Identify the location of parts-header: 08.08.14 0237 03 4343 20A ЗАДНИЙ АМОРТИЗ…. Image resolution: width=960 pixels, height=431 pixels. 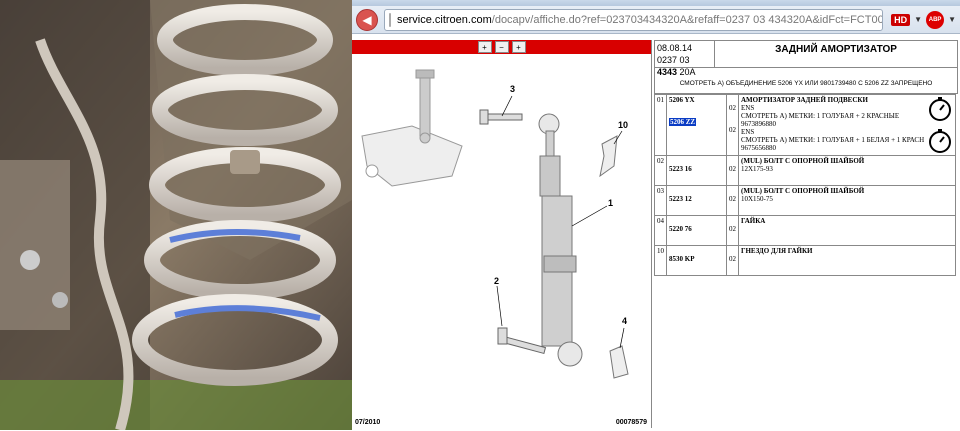
(806, 58).